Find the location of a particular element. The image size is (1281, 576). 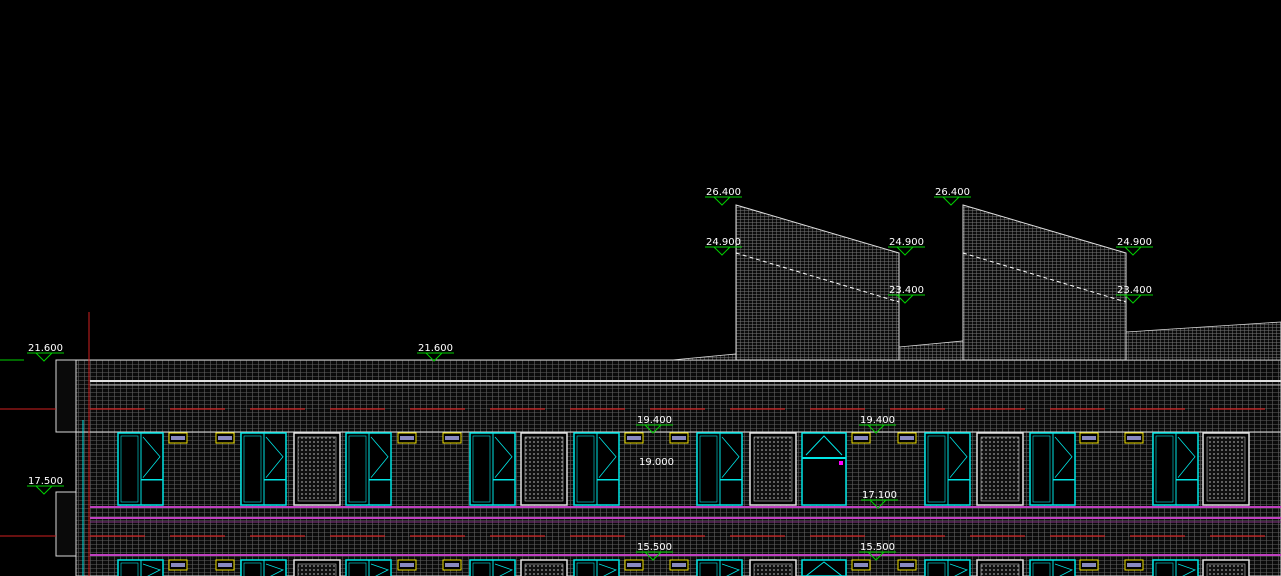

level-marker: 17.500 is located at coordinates (45, 485).